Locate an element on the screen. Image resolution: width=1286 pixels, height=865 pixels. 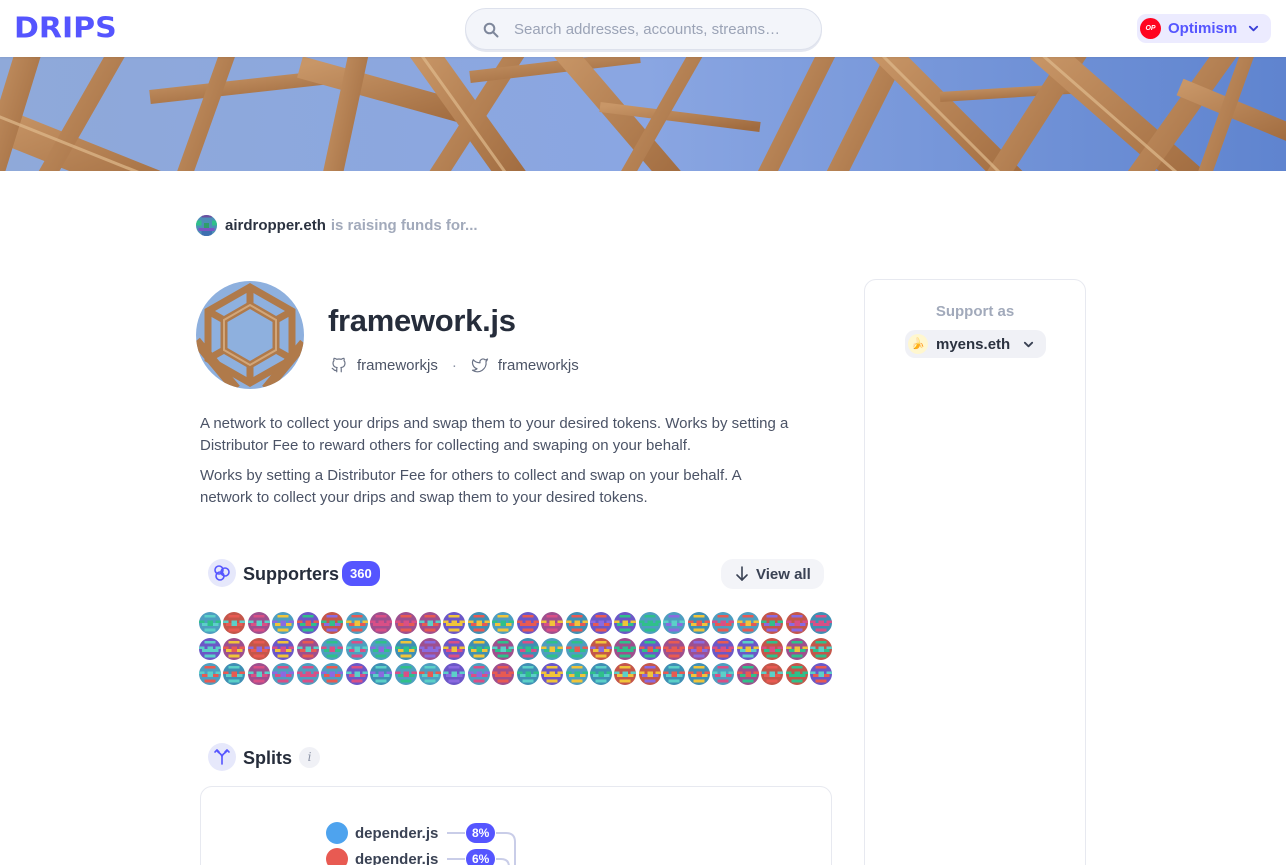
identity-selector: 🍌 myens.eth is located at coordinates (975, 344).